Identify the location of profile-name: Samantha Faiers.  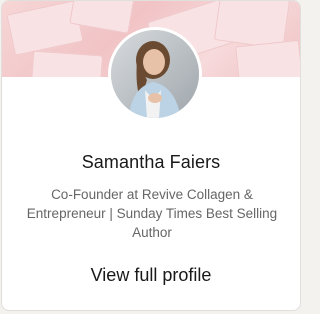
(151, 162).